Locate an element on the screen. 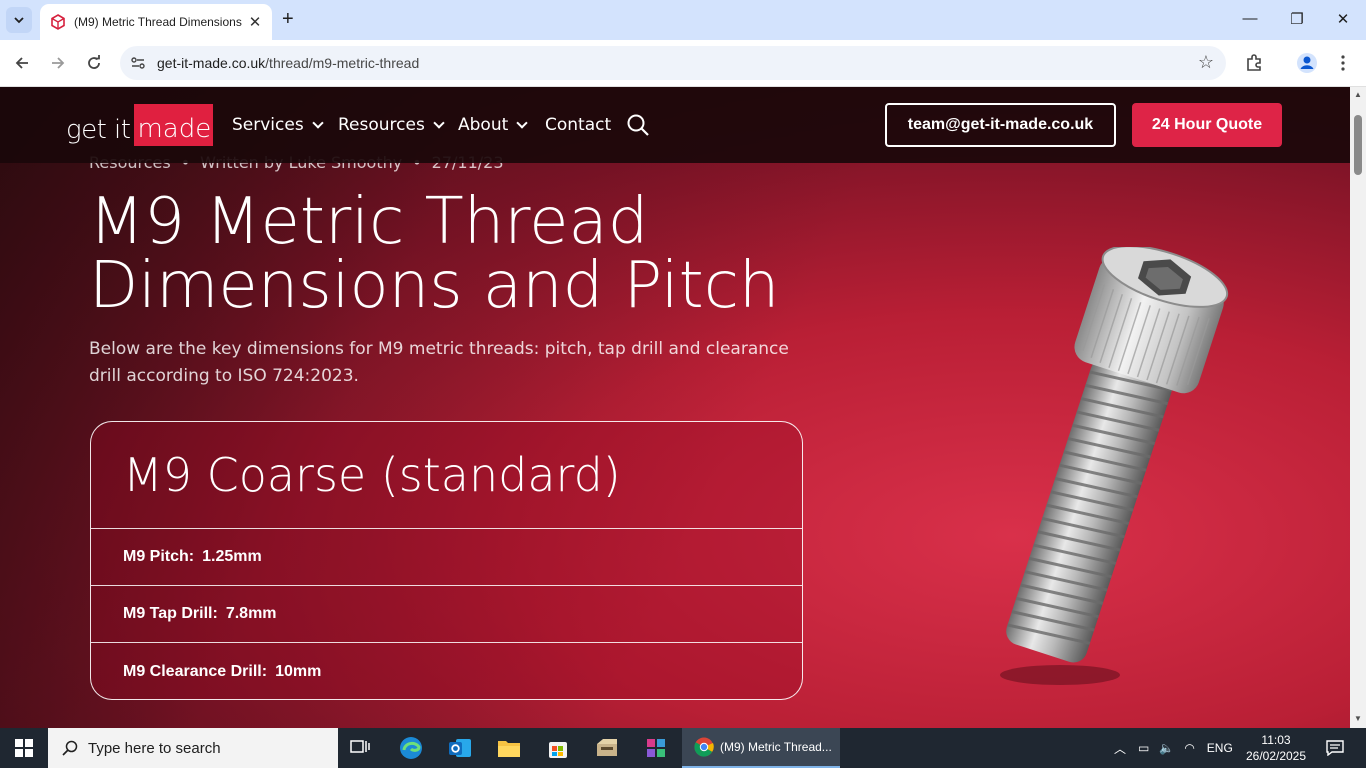  volume-icon: 🔈 is located at coordinates (1166, 748).